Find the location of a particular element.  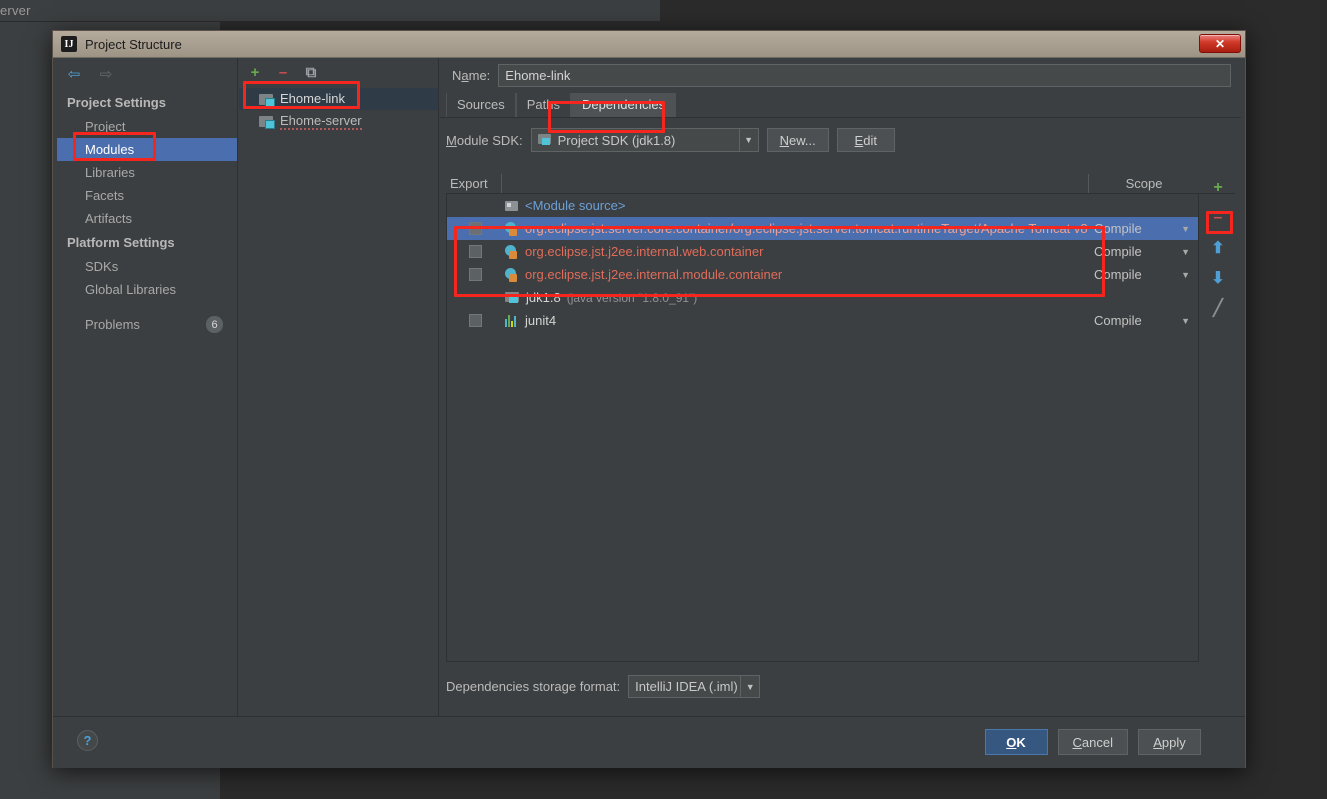

dependency-name-cell: <Module source> is located at coordinates (795, 205).